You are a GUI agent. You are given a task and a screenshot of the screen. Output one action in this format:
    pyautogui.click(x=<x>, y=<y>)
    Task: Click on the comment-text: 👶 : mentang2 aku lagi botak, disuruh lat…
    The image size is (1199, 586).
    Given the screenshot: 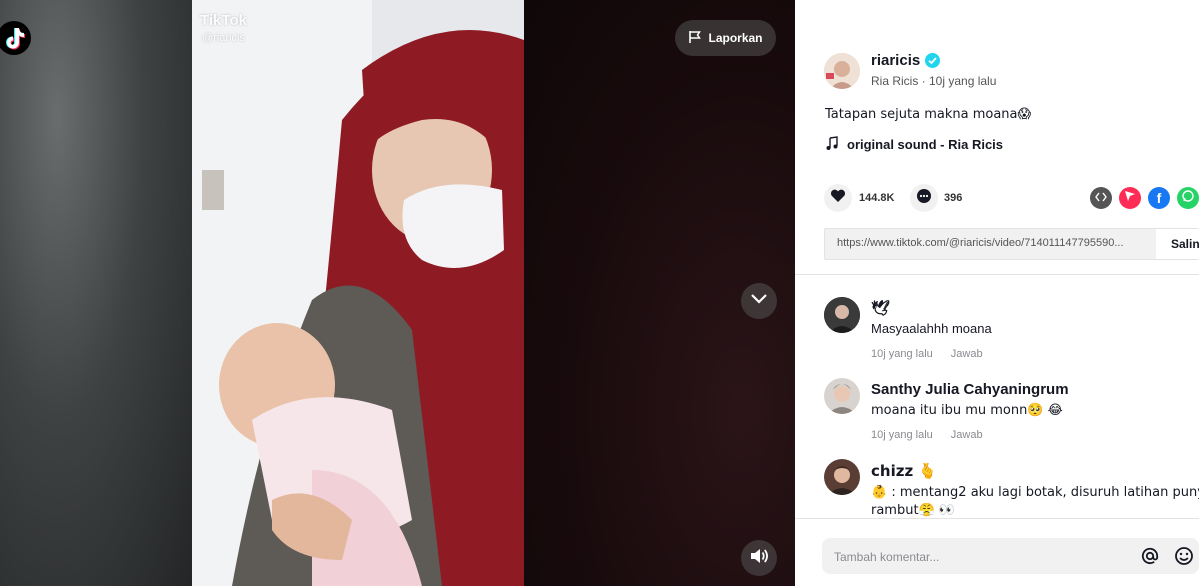 What is the action you would take?
    pyautogui.click(x=1035, y=492)
    